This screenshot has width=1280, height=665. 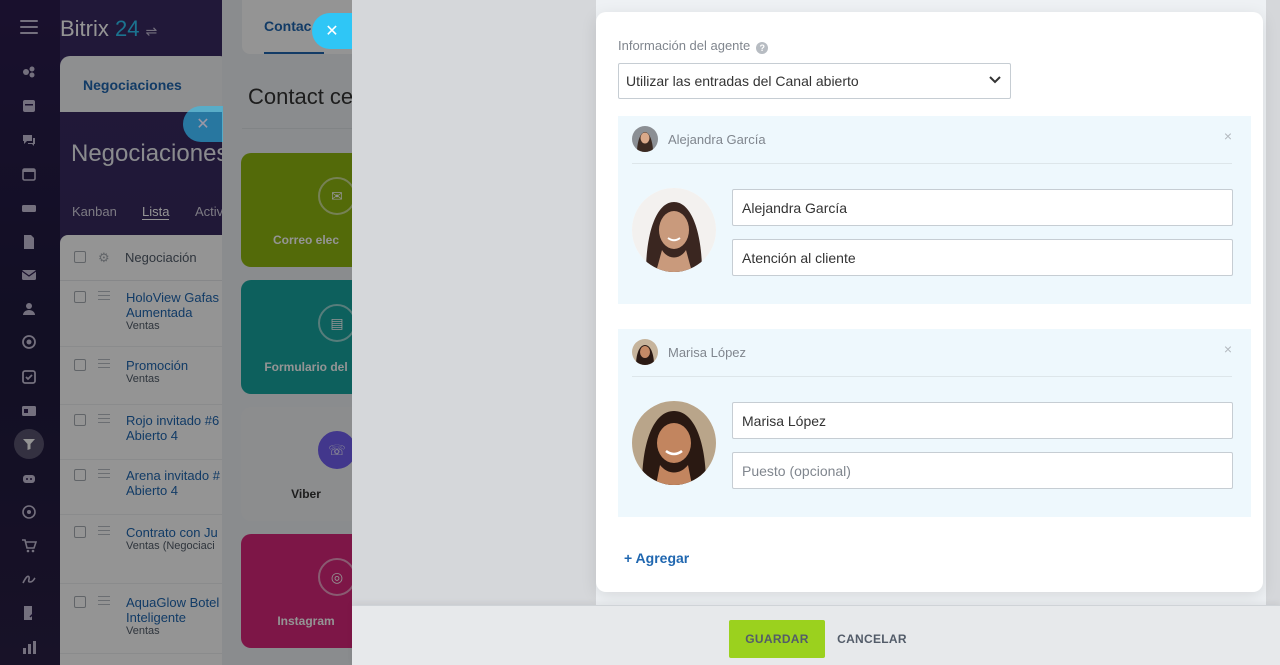 What do you see at coordinates (717, 139) in the screenshot?
I see `agent-header-name: Alejandra García` at bounding box center [717, 139].